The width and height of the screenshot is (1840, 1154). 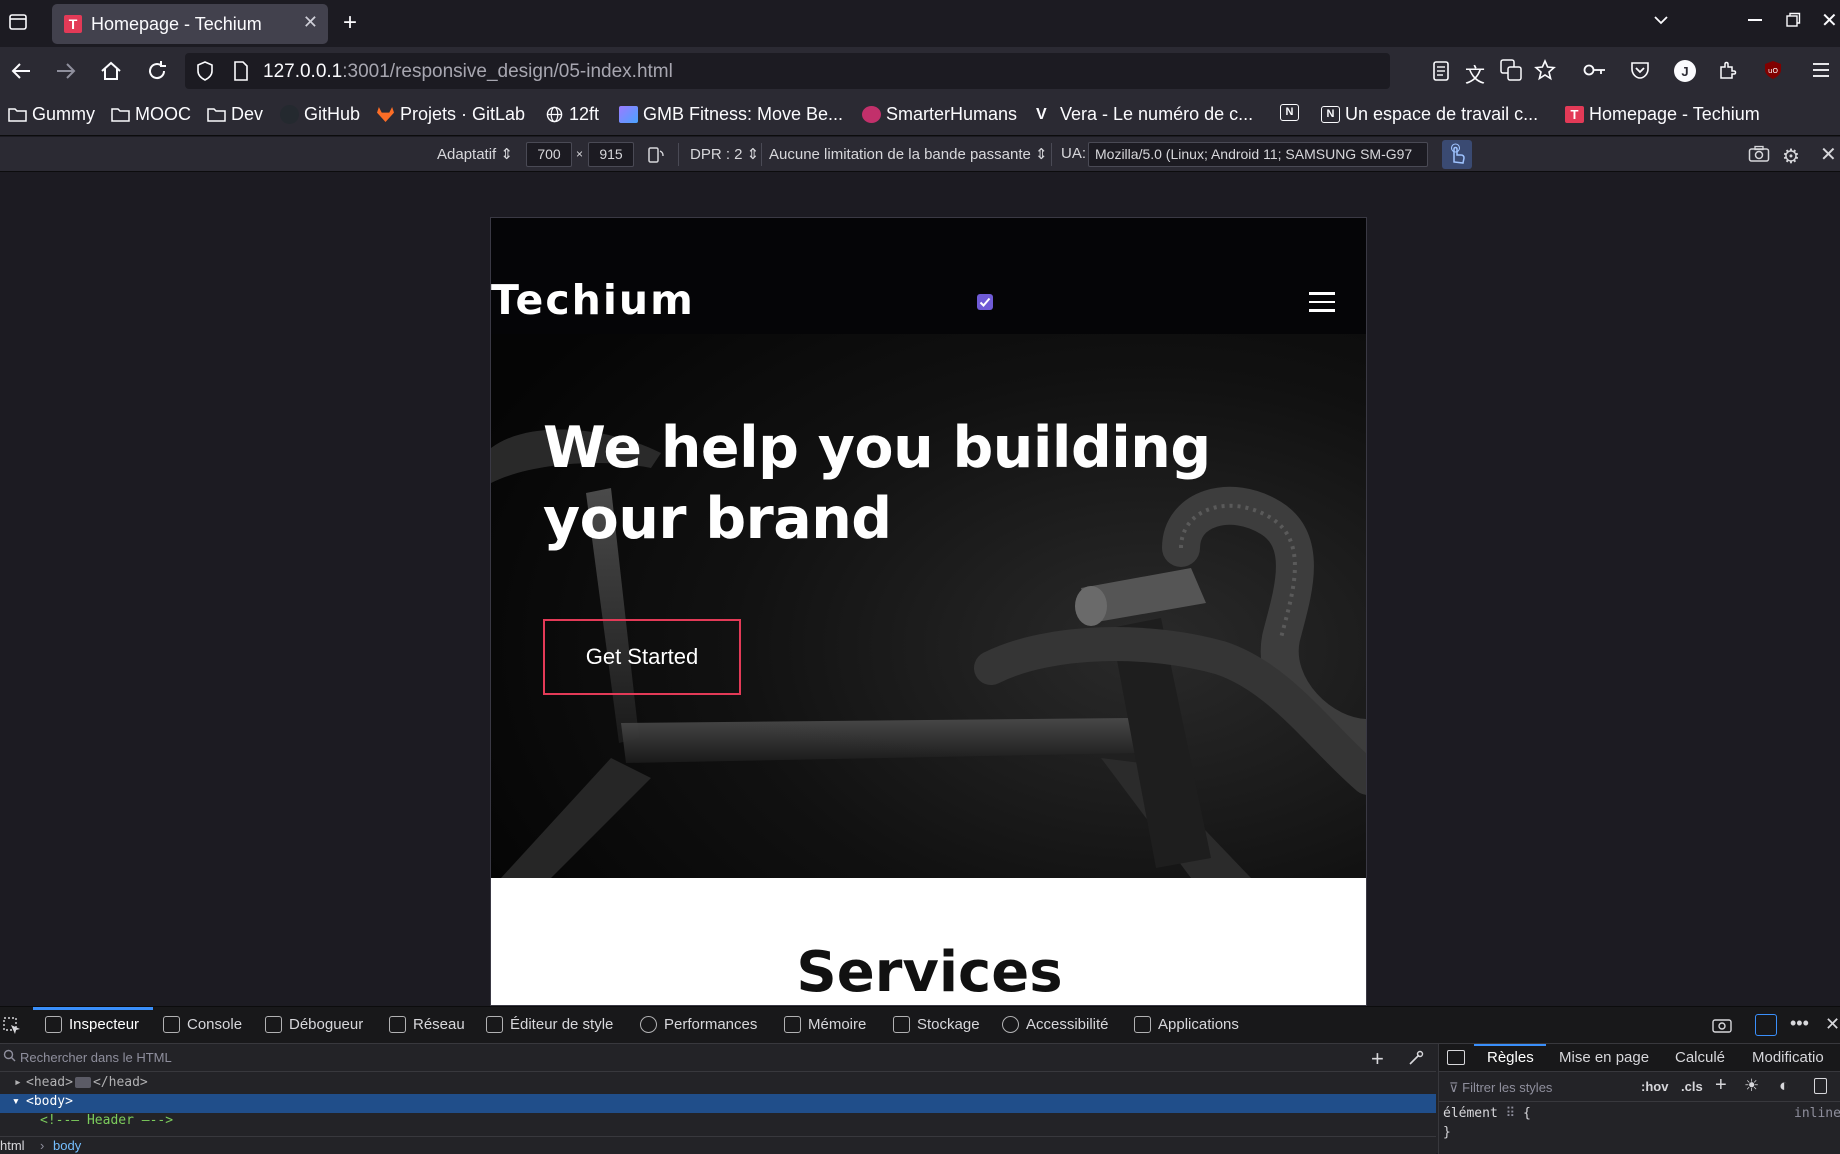 I want to click on restore-icon, so click(x=1793, y=20).